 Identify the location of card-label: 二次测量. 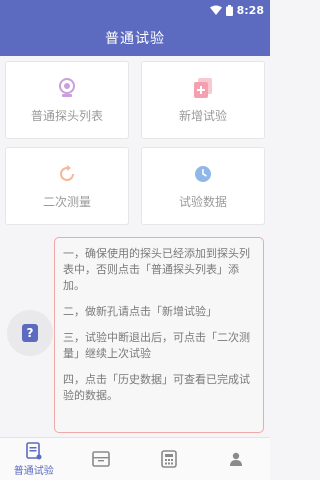
(66, 201).